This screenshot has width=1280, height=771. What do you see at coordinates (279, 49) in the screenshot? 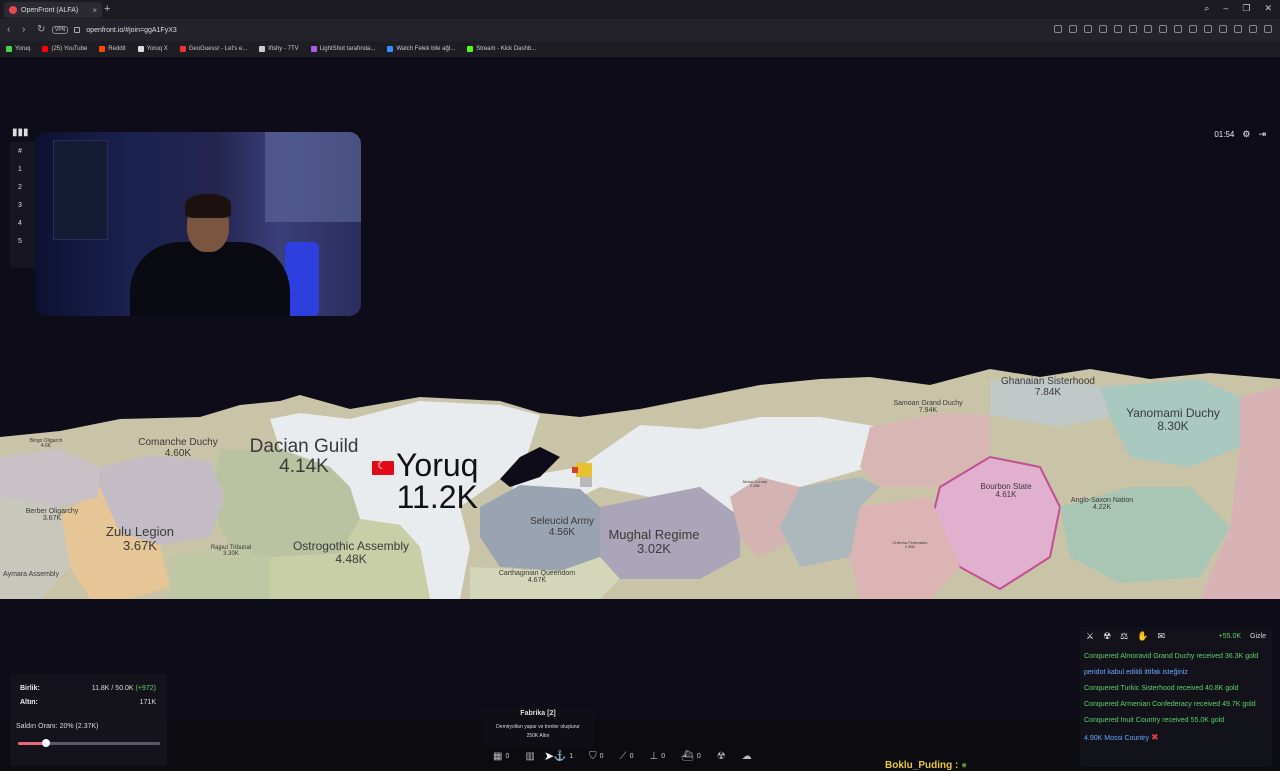
I see `bookmark-item: Ifishy - 7TV` at bounding box center [279, 49].